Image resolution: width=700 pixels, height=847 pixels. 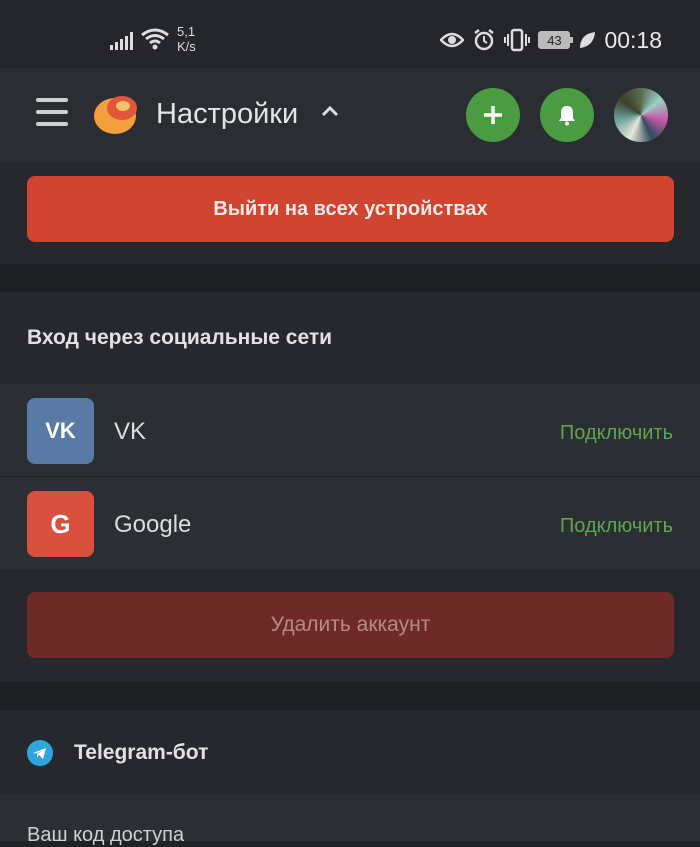 I want to click on eye-icon, so click(x=452, y=40).